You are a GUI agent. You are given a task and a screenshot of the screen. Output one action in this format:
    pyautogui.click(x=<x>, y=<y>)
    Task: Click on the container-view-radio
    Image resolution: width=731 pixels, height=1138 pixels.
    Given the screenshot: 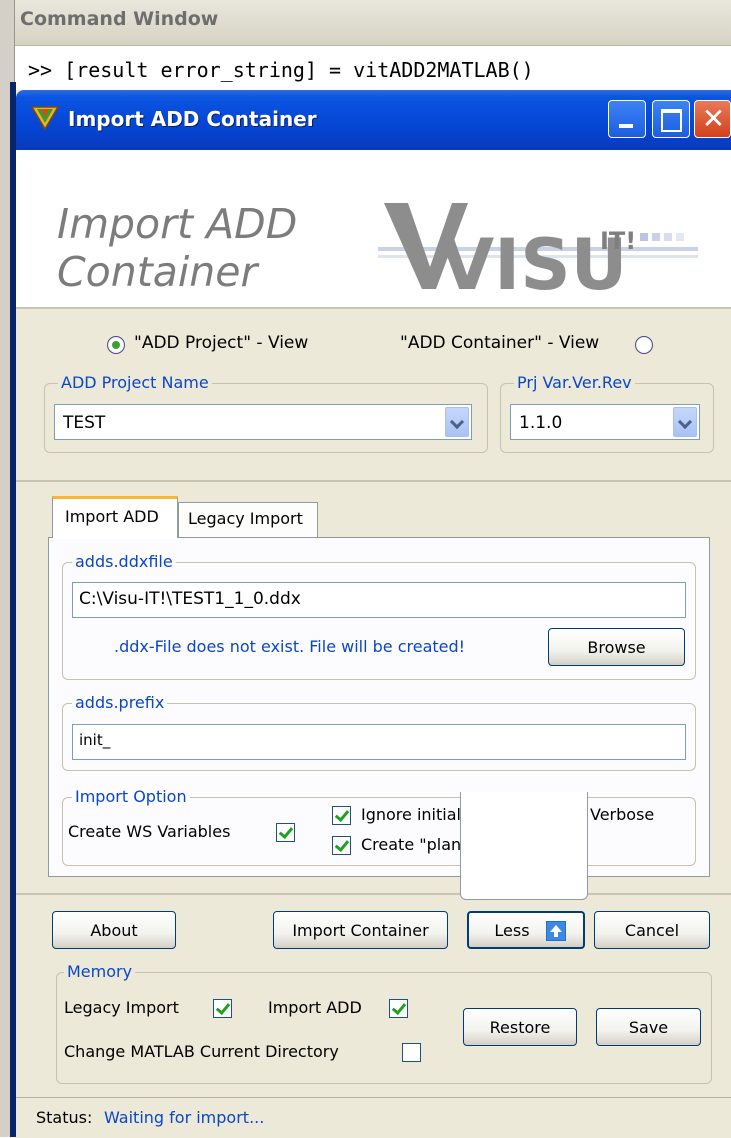 What is the action you would take?
    pyautogui.click(x=644, y=345)
    